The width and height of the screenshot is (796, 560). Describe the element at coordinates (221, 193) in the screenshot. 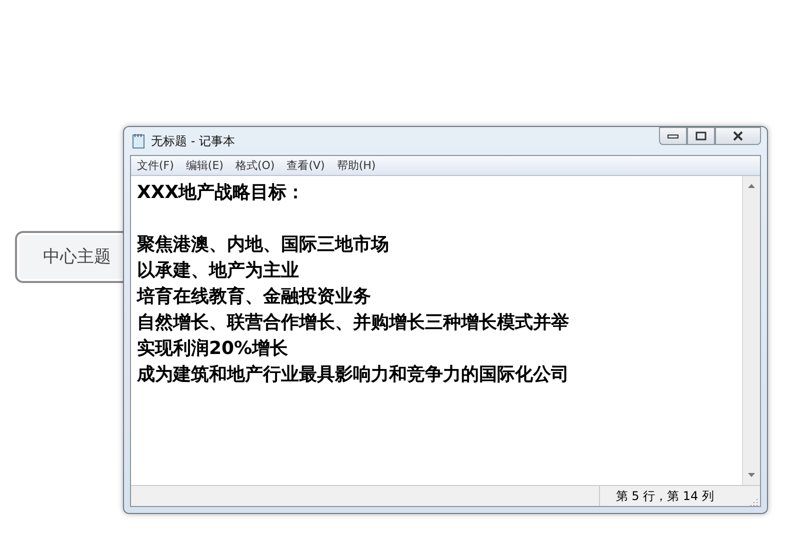

I see `document-heading: XXX地产战略目标：` at that location.